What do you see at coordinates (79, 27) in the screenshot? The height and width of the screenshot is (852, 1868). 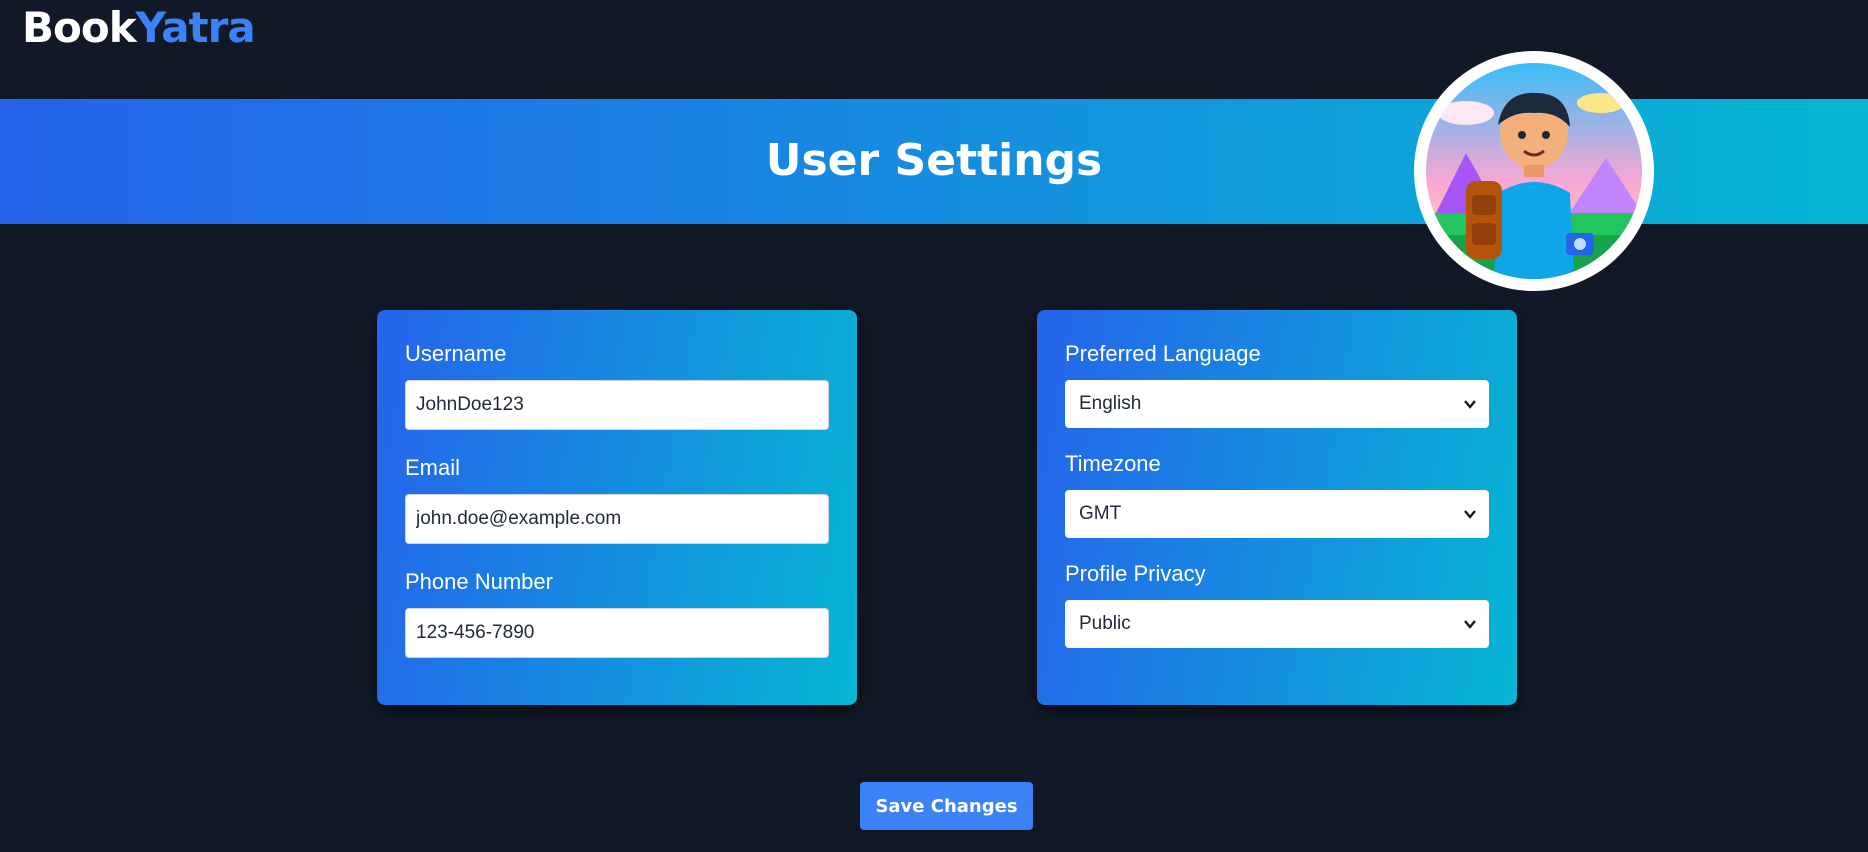 I see `brand-logo-part-book: Book` at bounding box center [79, 27].